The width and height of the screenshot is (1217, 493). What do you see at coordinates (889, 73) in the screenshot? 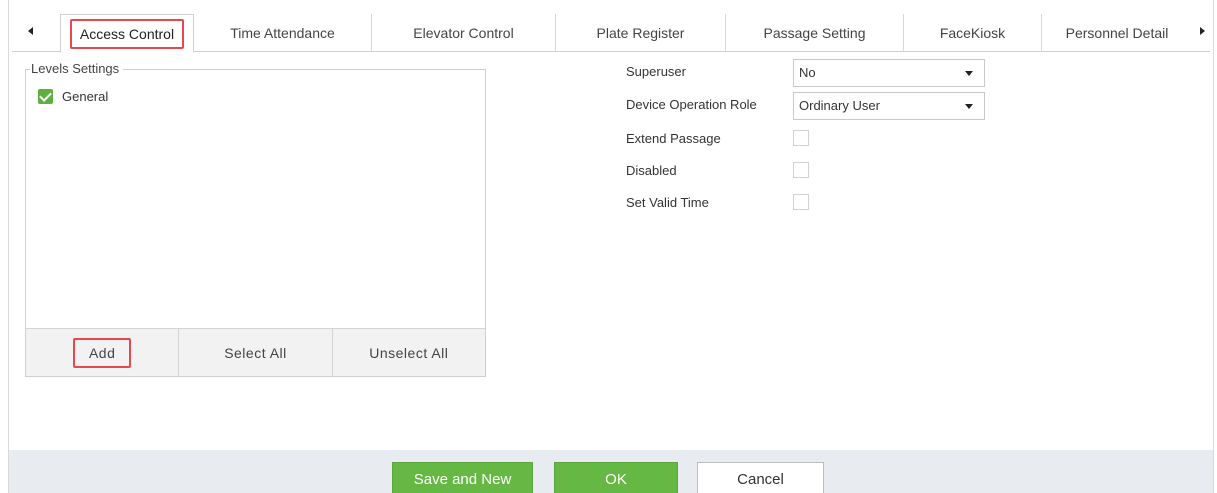
I see `superuser-select: No` at bounding box center [889, 73].